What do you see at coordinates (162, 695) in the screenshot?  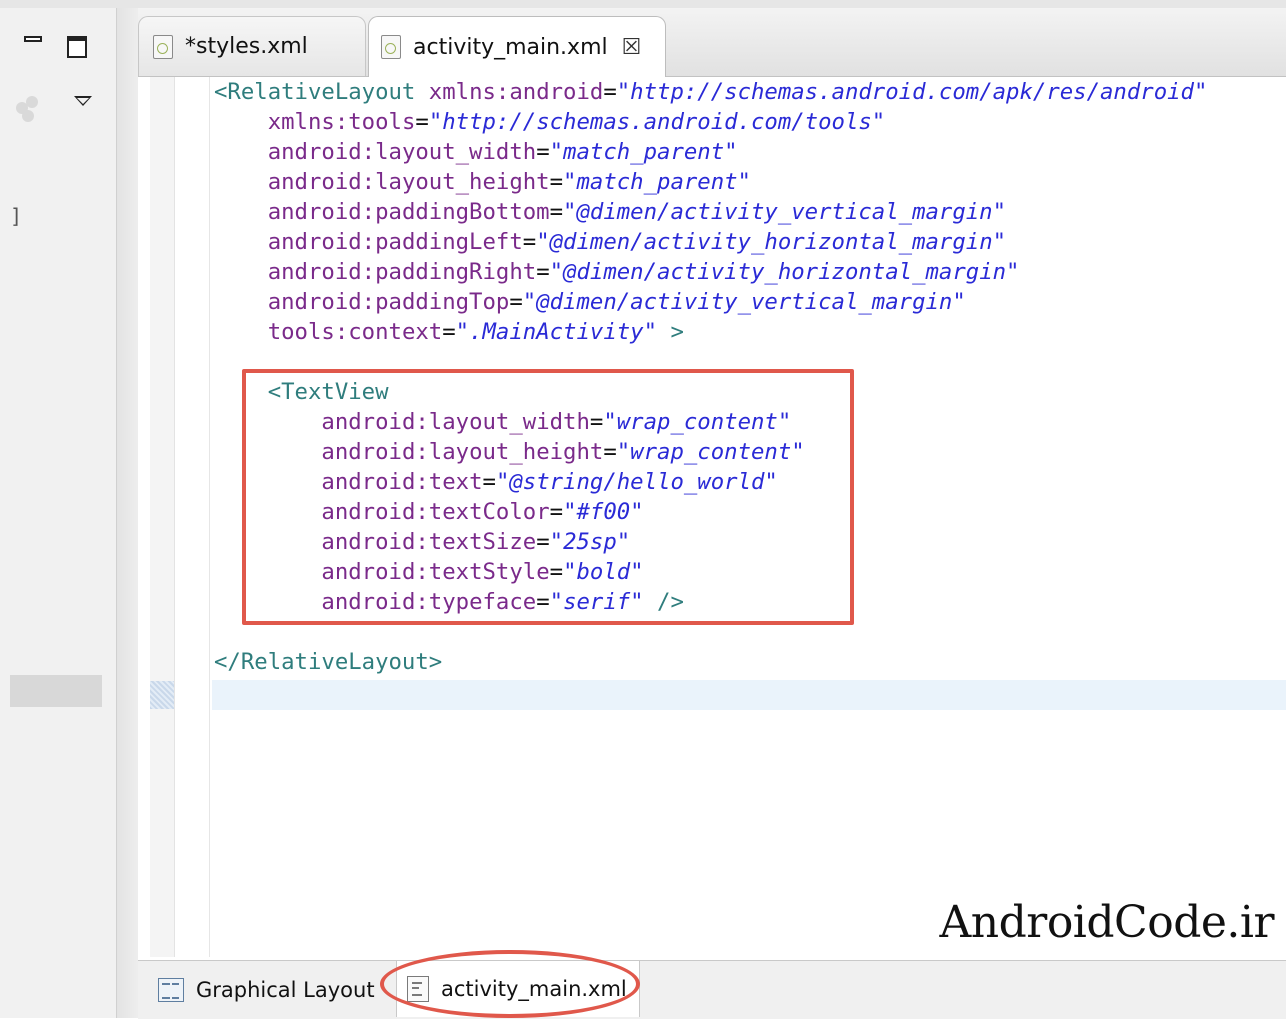 I see `ruler-marker` at bounding box center [162, 695].